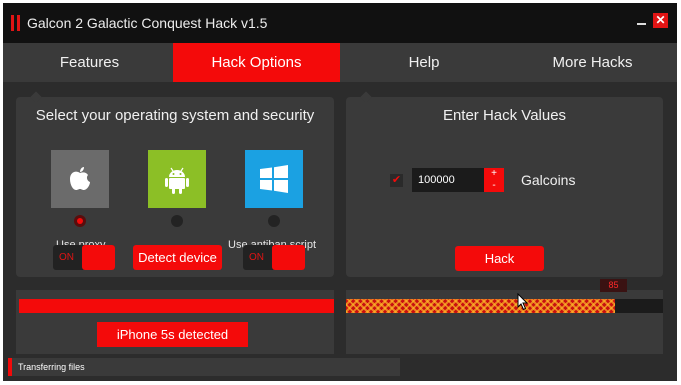 This screenshot has width=681, height=385. What do you see at coordinates (523, 302) in the screenshot?
I see `mouse-cursor-icon` at bounding box center [523, 302].